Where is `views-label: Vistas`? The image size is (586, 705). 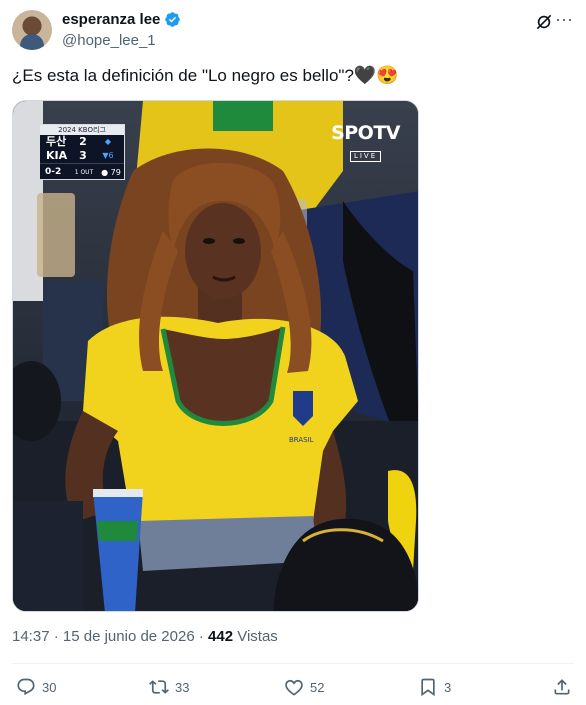 views-label: Vistas is located at coordinates (257, 636).